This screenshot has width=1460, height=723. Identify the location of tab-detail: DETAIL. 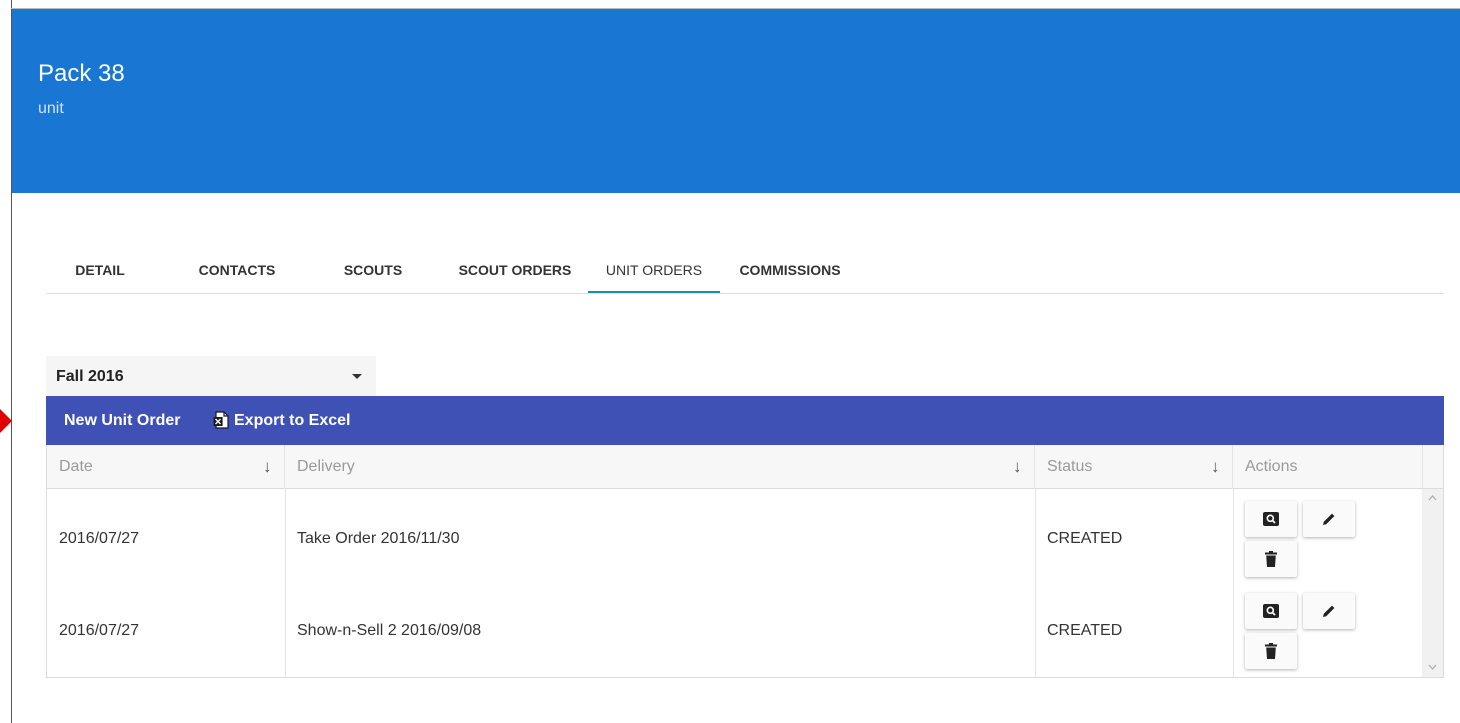
(100, 275).